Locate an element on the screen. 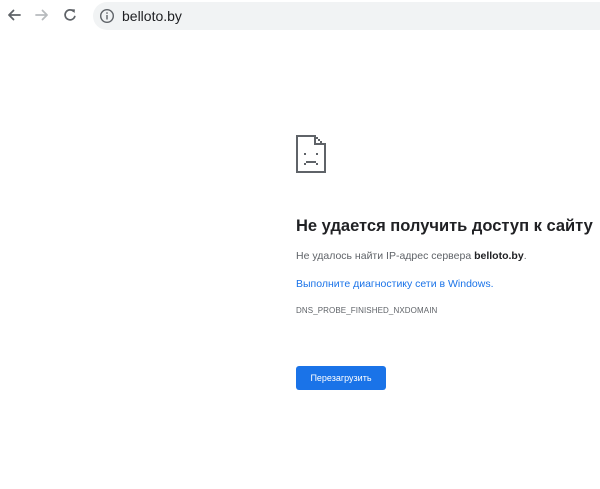 The width and height of the screenshot is (600, 489). arrow-right-icon is located at coordinates (41, 15).